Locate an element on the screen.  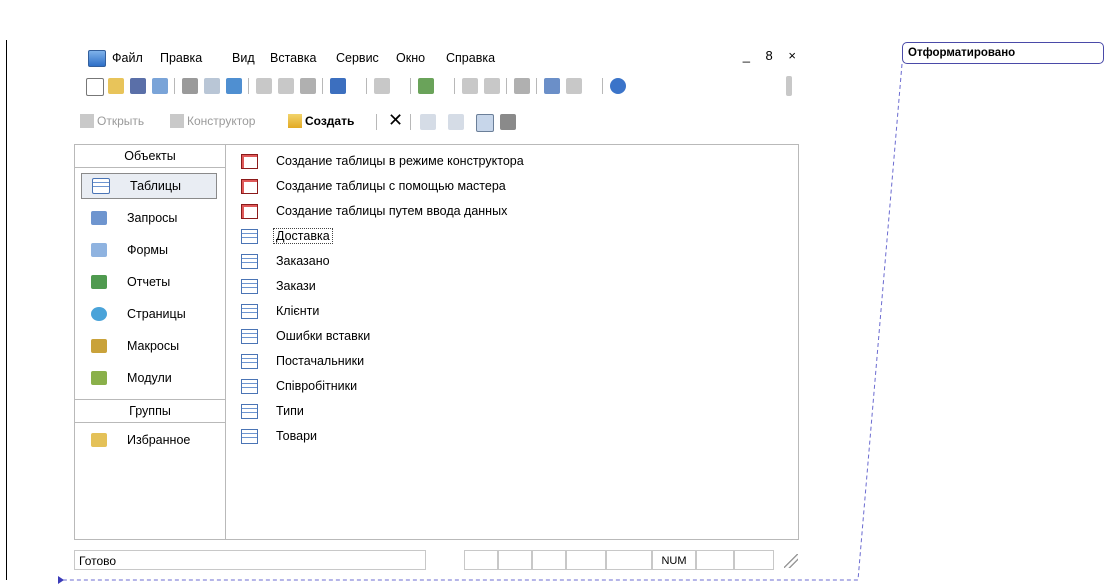
object-tables-label: Таблицы is located at coordinates (156, 186).